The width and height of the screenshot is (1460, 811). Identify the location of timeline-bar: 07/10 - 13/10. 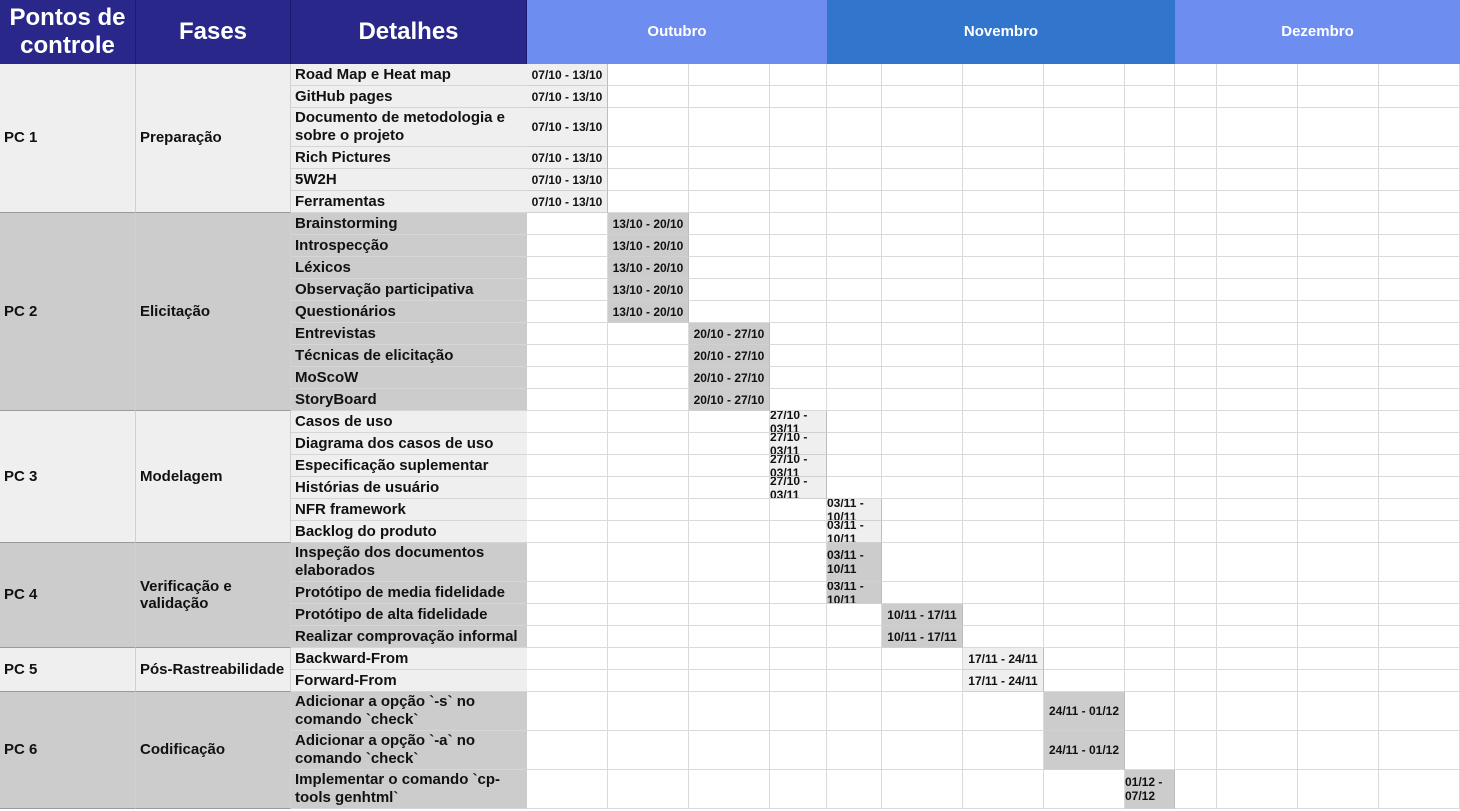
(567, 180).